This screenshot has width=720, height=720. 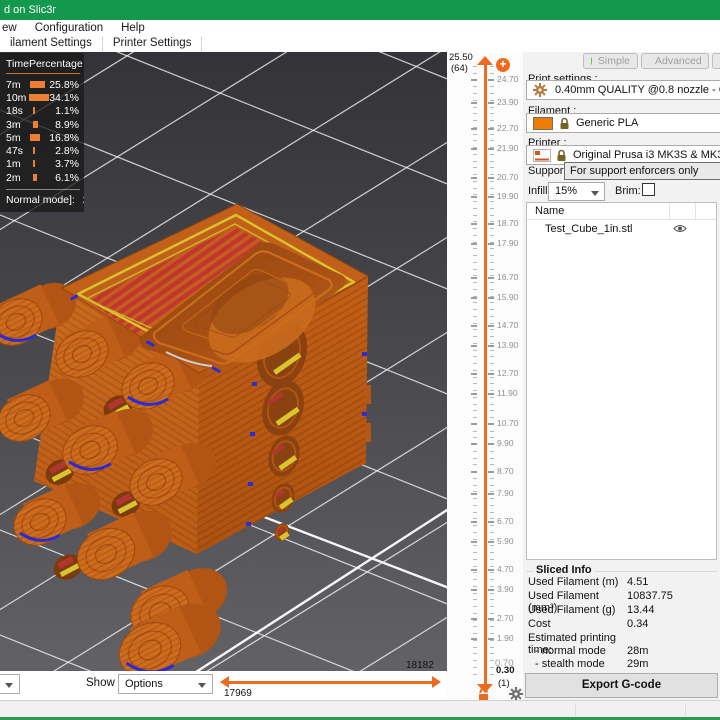 I want to click on menu-item-view: ew, so click(x=13, y=28).